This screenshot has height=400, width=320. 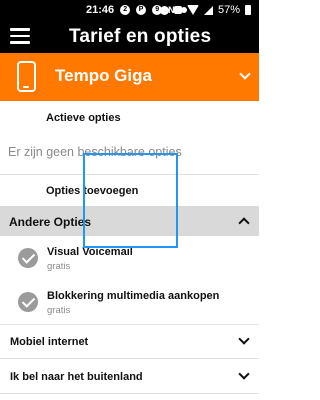 I want to click on vibrate-icon, so click(x=177, y=10).